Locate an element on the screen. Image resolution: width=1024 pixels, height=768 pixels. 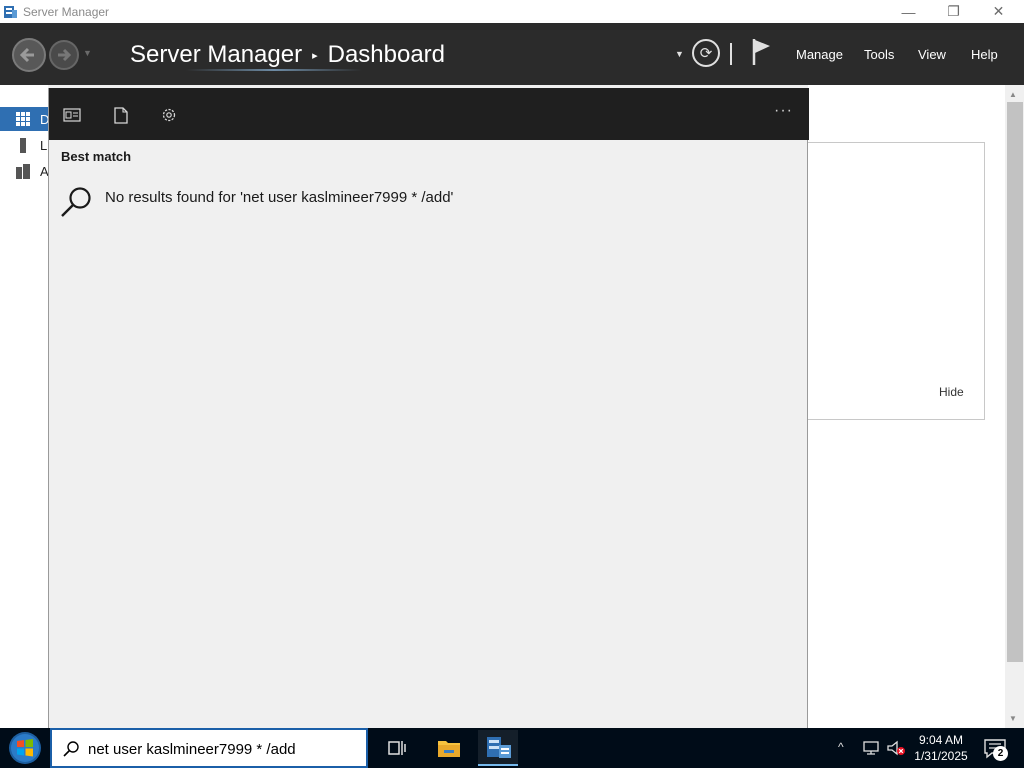
sidebar-item-all-servers: A is located at coordinates (24, 171).